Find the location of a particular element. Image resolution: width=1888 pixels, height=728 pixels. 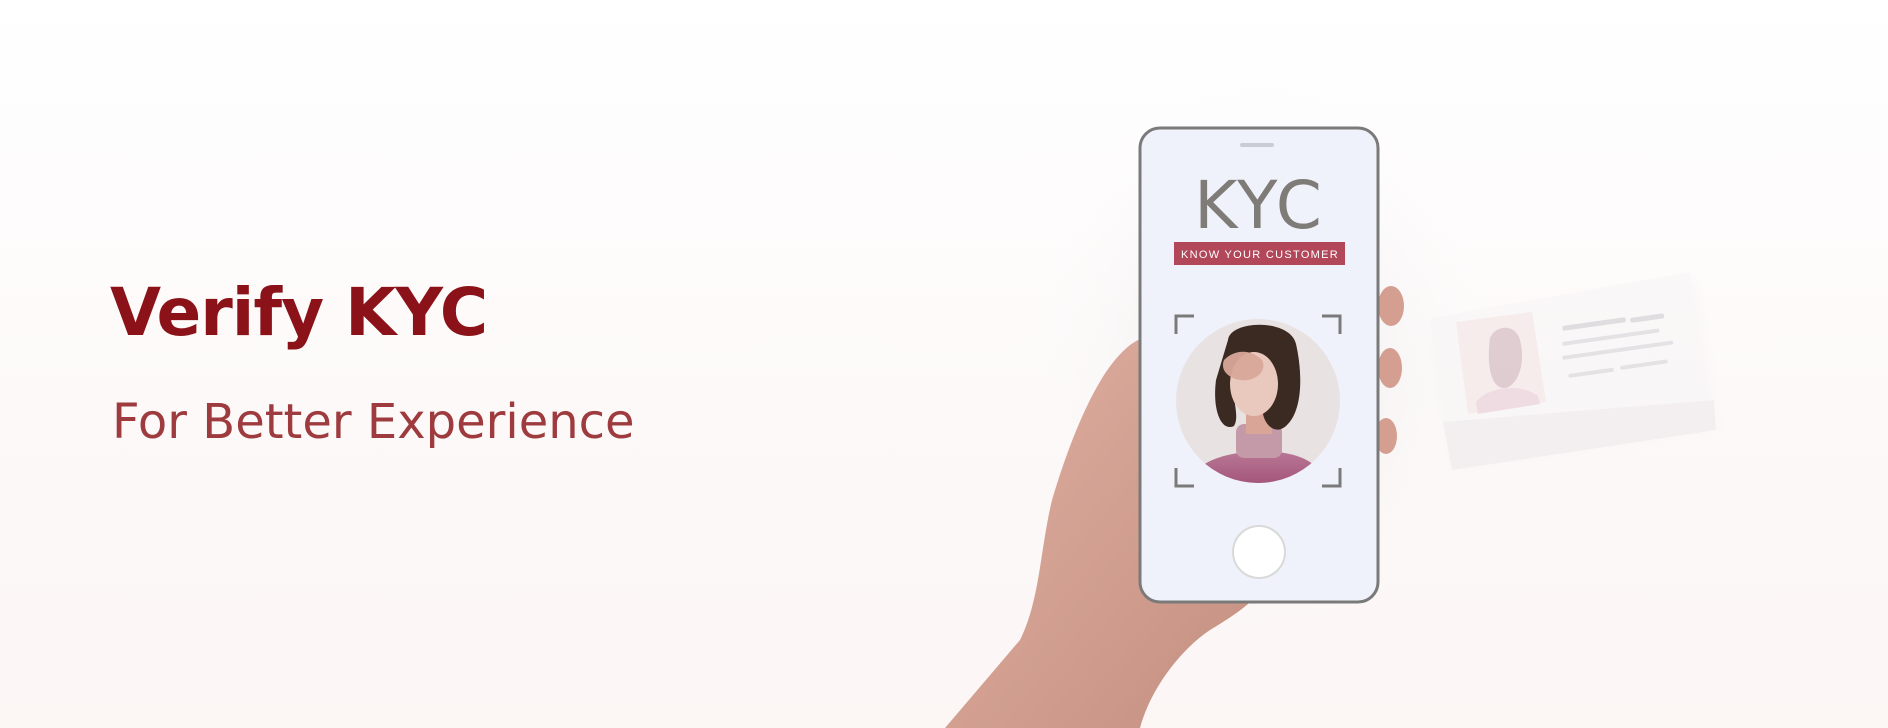

tagline-text: KNOW YOUR CUSTOMER is located at coordinates (1260, 255).